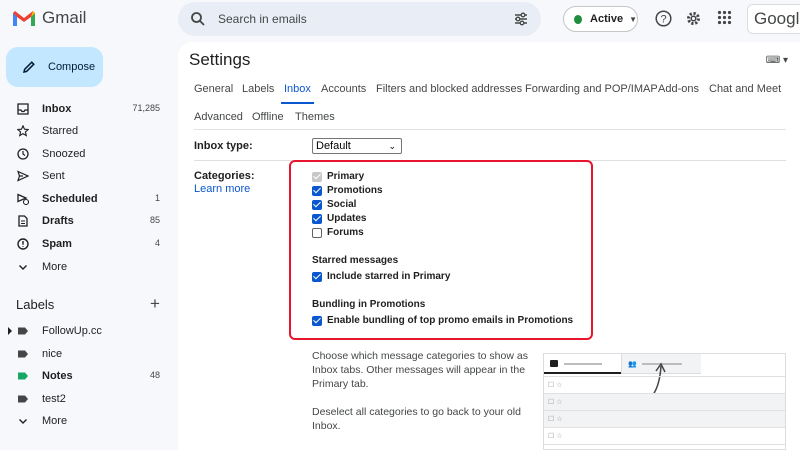 The width and height of the screenshot is (800, 450). I want to click on tab-forwarding: Forwarding and POP/IMAP, so click(591, 89).